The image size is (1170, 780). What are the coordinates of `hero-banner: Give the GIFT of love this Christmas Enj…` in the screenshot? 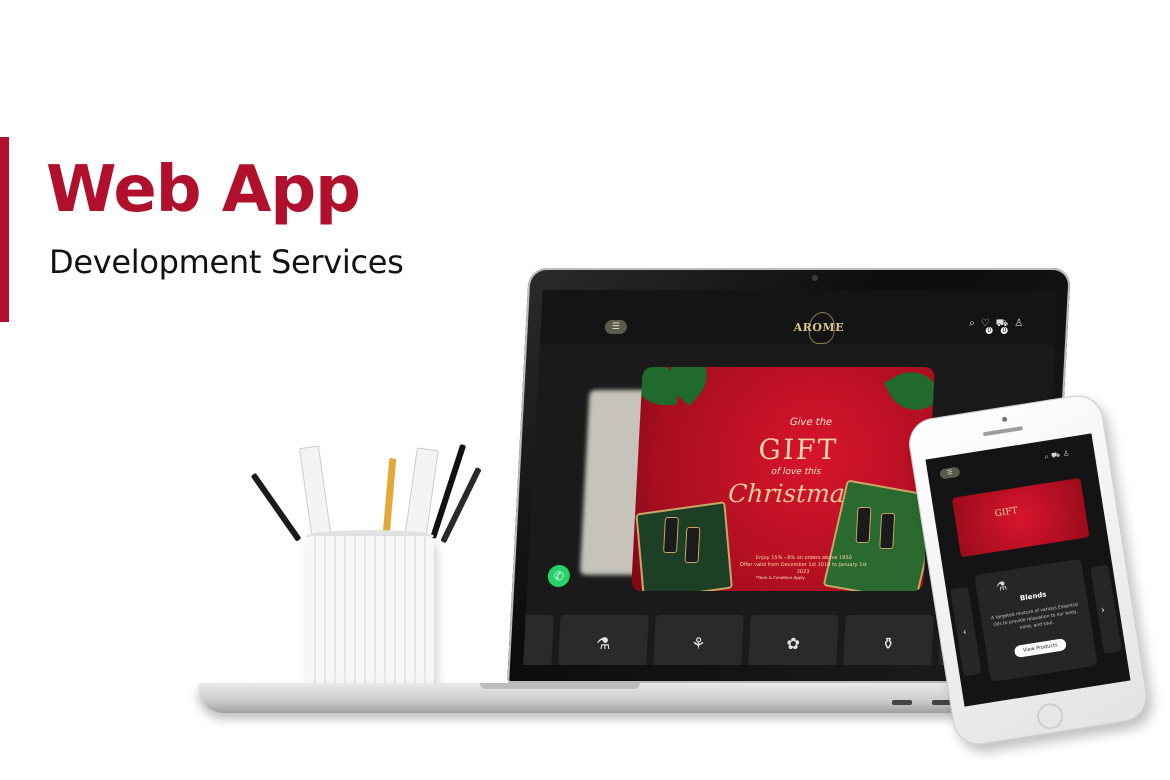 It's located at (783, 479).